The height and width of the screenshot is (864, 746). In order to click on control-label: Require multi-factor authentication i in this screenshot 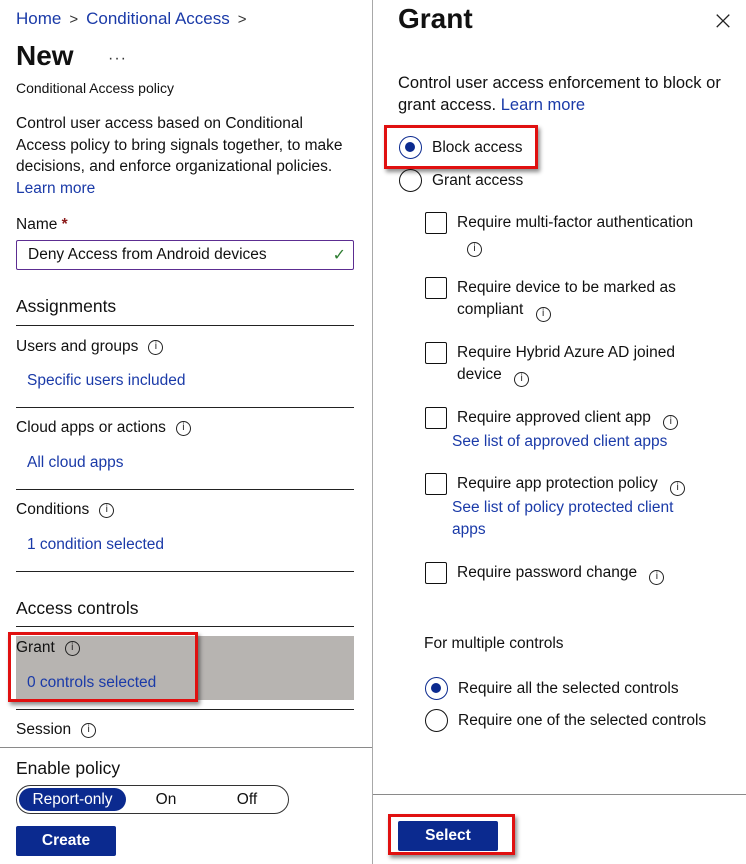, I will do `click(592, 234)`.